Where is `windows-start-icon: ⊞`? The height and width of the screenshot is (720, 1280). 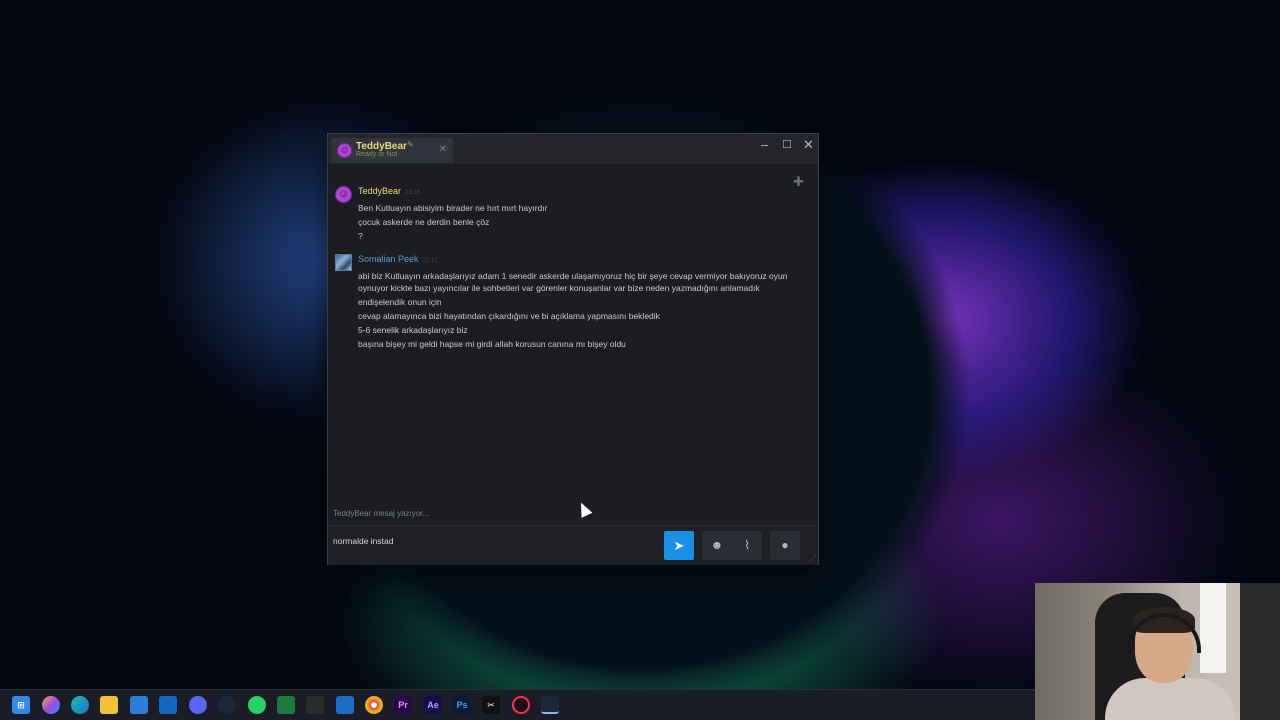 windows-start-icon: ⊞ is located at coordinates (21, 705).